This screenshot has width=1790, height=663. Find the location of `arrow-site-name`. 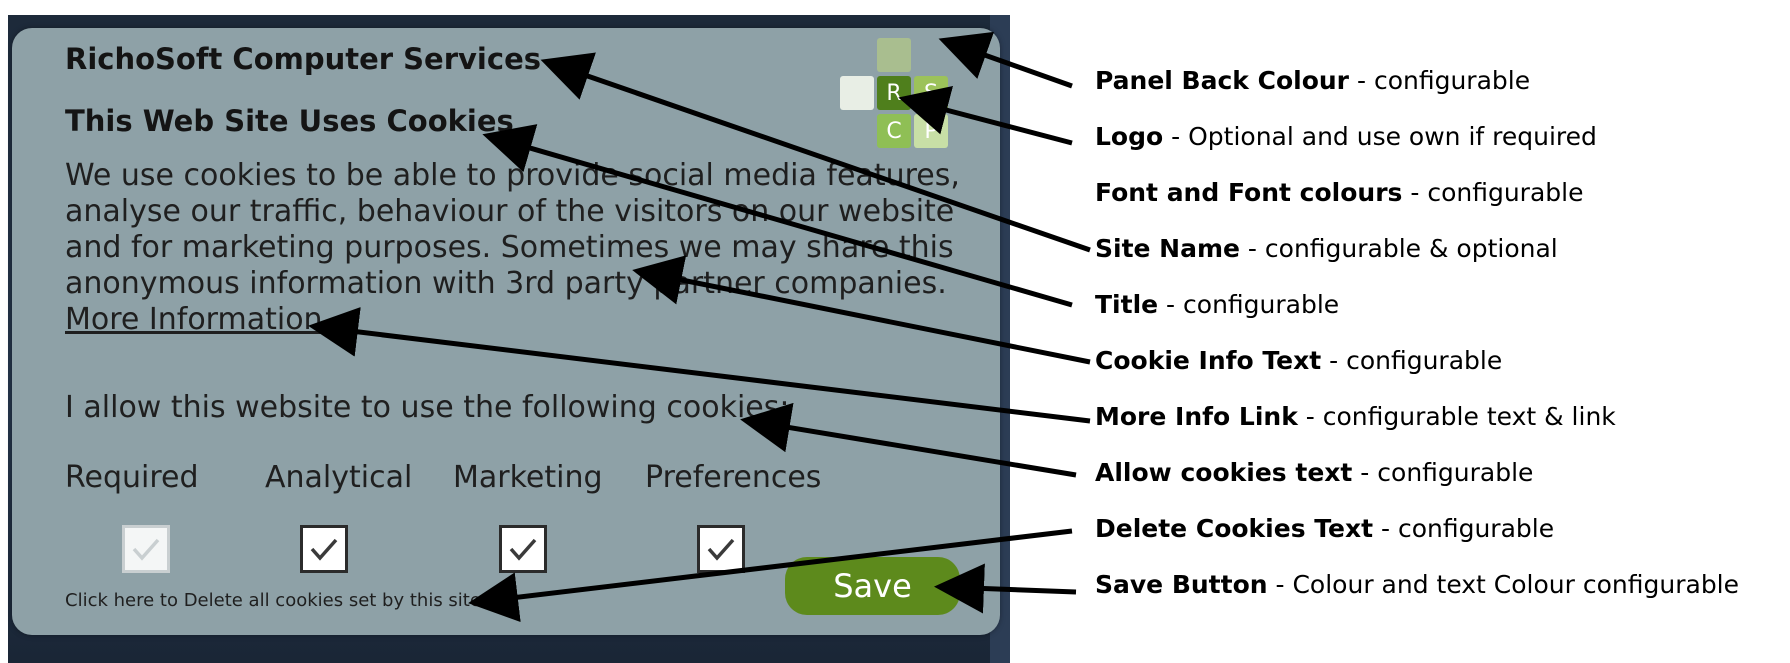

arrow-site-name is located at coordinates (815, 152).